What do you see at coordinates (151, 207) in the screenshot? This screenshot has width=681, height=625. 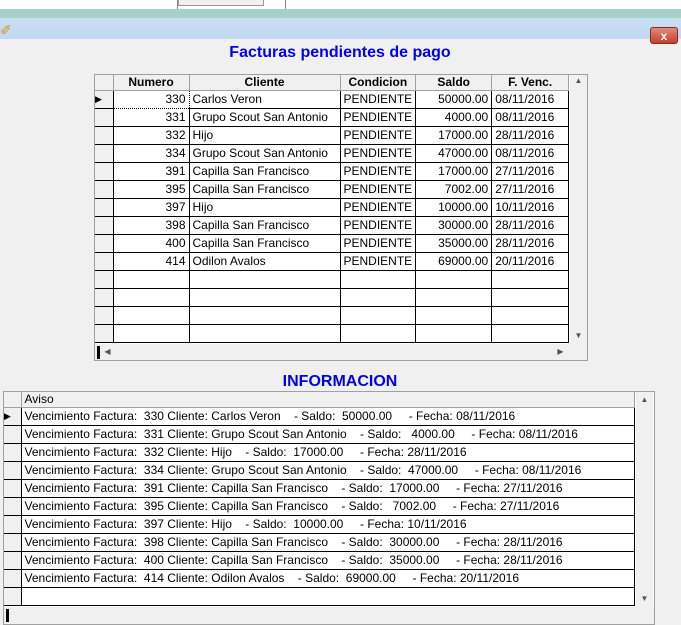 I see `cell-numero: 397` at bounding box center [151, 207].